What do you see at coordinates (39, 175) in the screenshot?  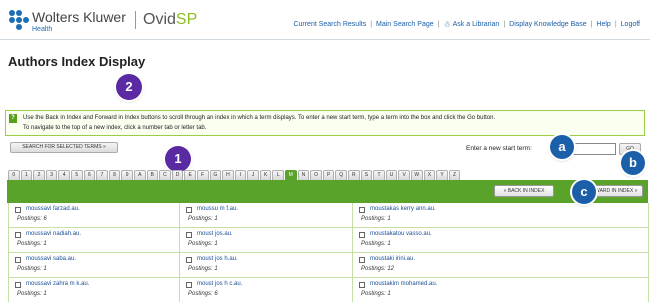 I see `tab-2: 2` at bounding box center [39, 175].